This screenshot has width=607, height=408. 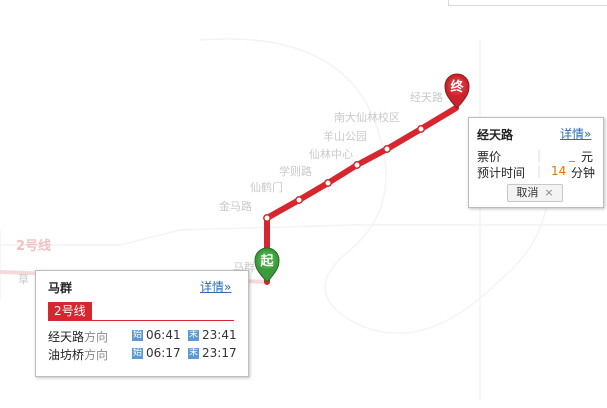 I want to click on last-train: 末 23:17, so click(x=212, y=353).